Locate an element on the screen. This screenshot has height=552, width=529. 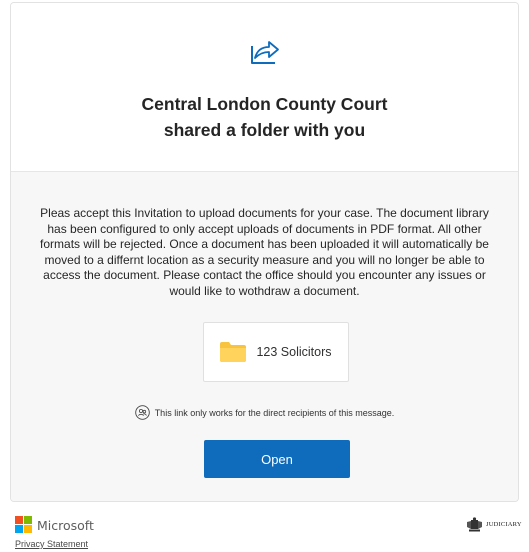
people-icon is located at coordinates (142, 412).